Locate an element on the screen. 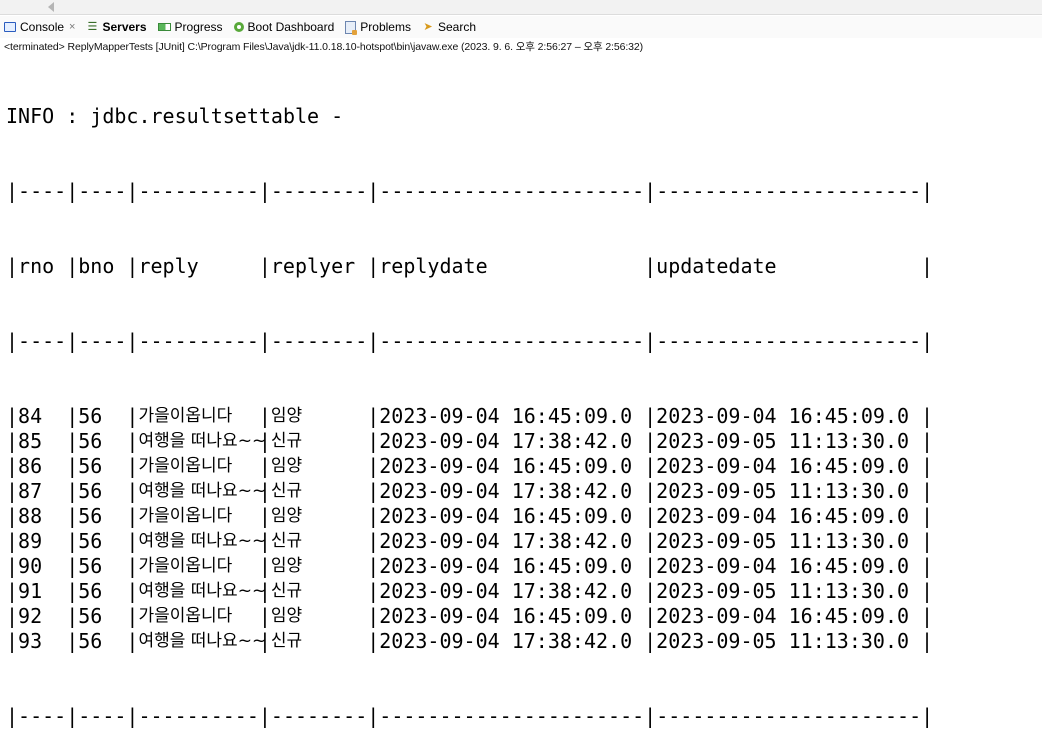 The height and width of the screenshot is (754, 1042). tab-console-label: Console is located at coordinates (42, 27).